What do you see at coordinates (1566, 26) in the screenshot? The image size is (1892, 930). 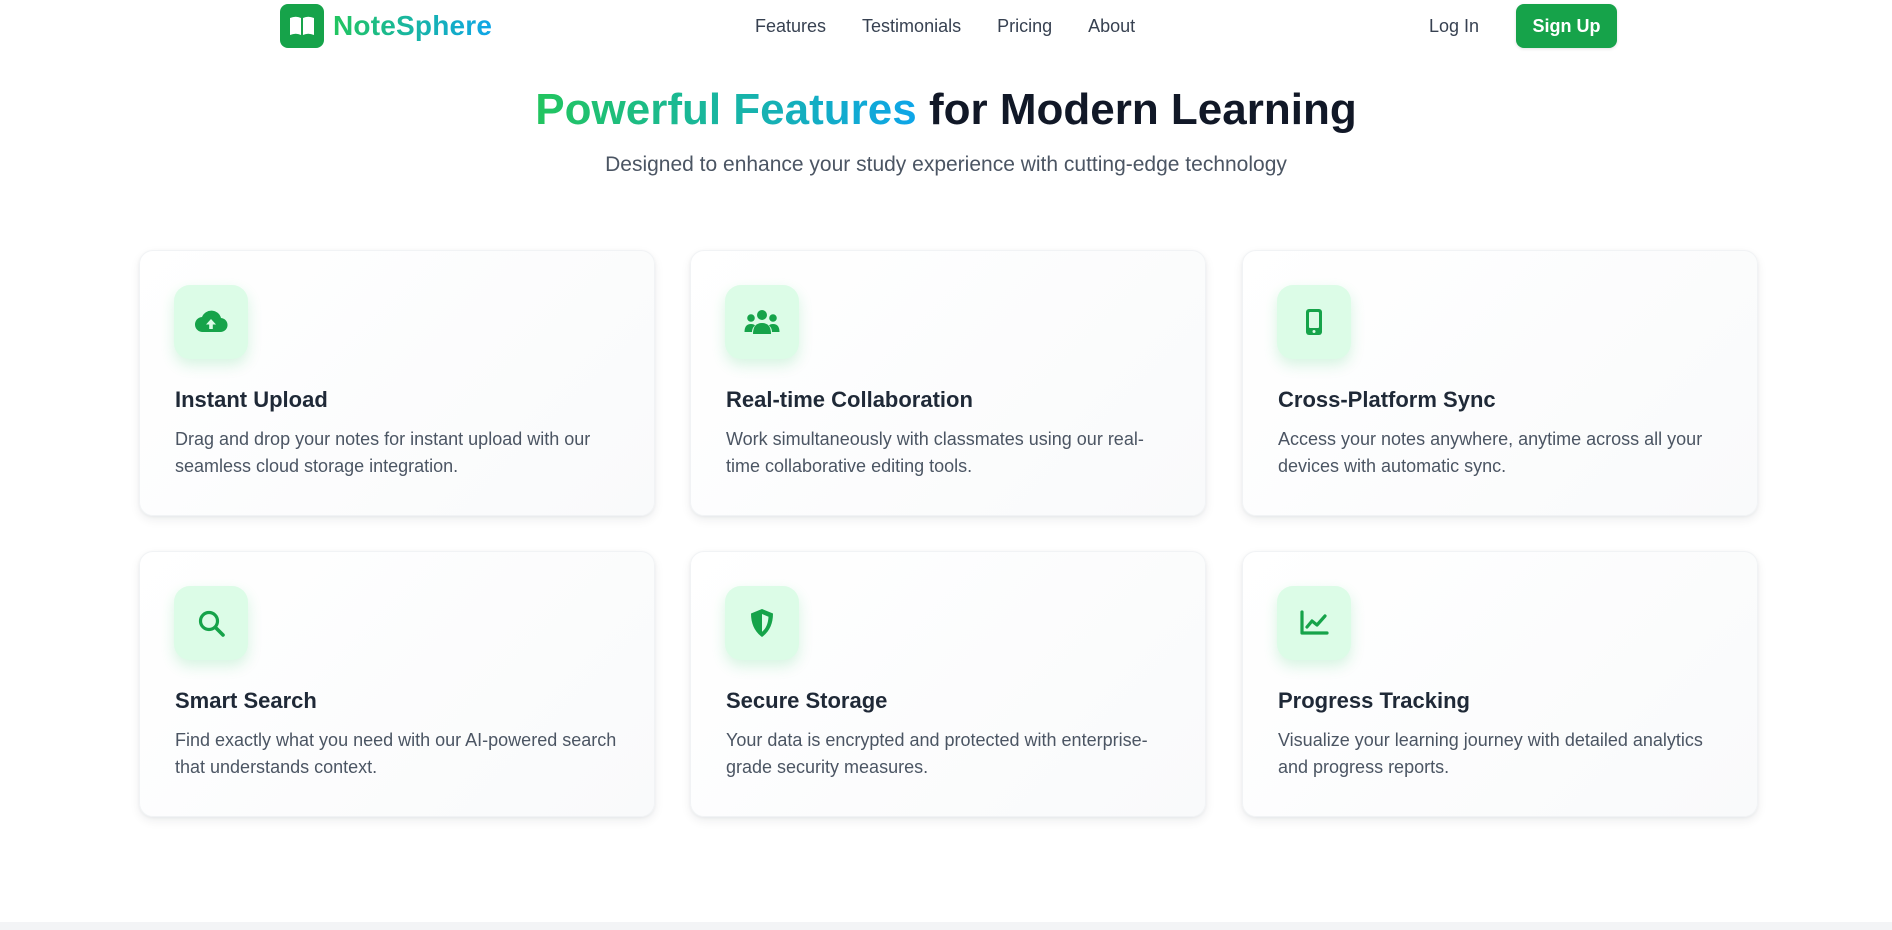 I see `signup-button: Sign Up` at bounding box center [1566, 26].